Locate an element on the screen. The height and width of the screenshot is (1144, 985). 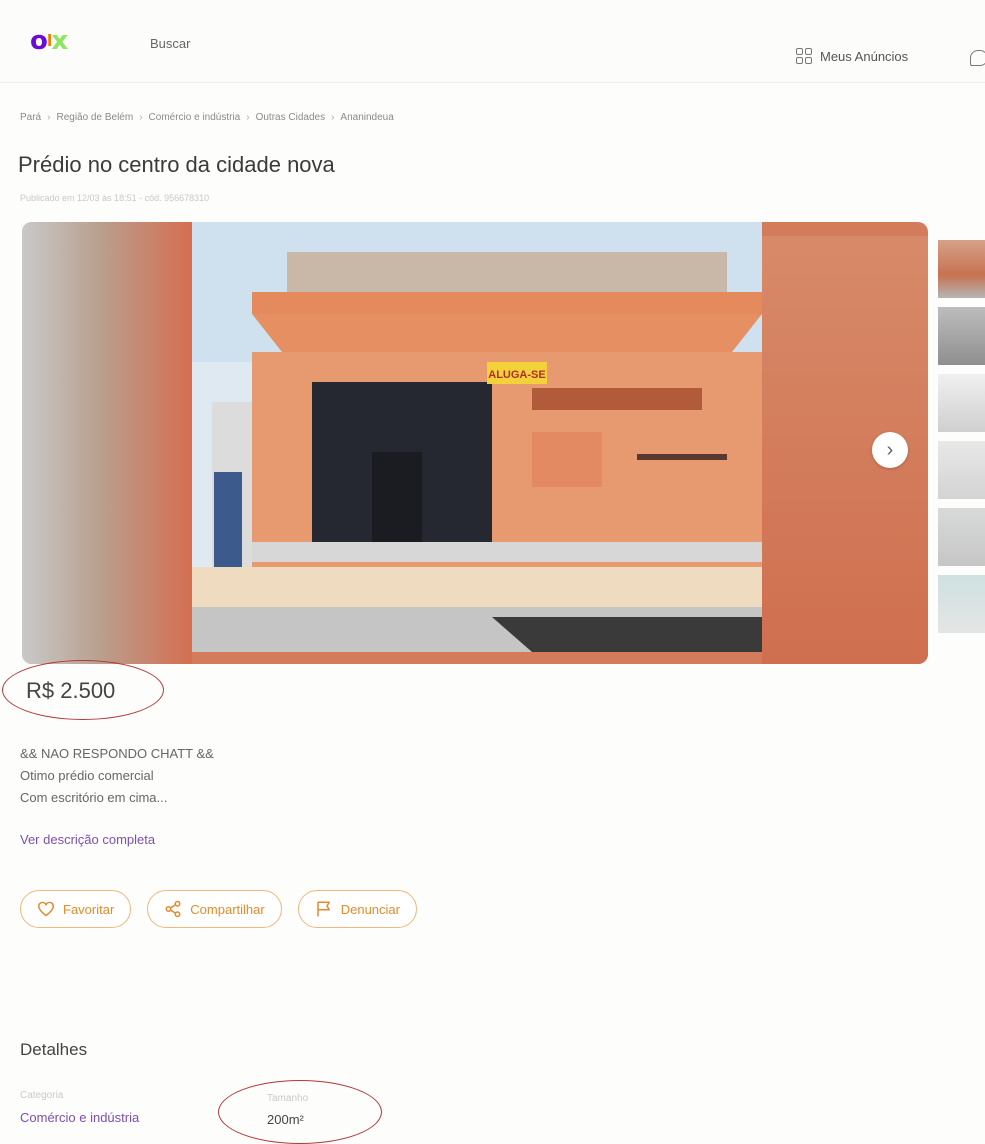
size-label: Tamanho is located at coordinates (288, 1098).